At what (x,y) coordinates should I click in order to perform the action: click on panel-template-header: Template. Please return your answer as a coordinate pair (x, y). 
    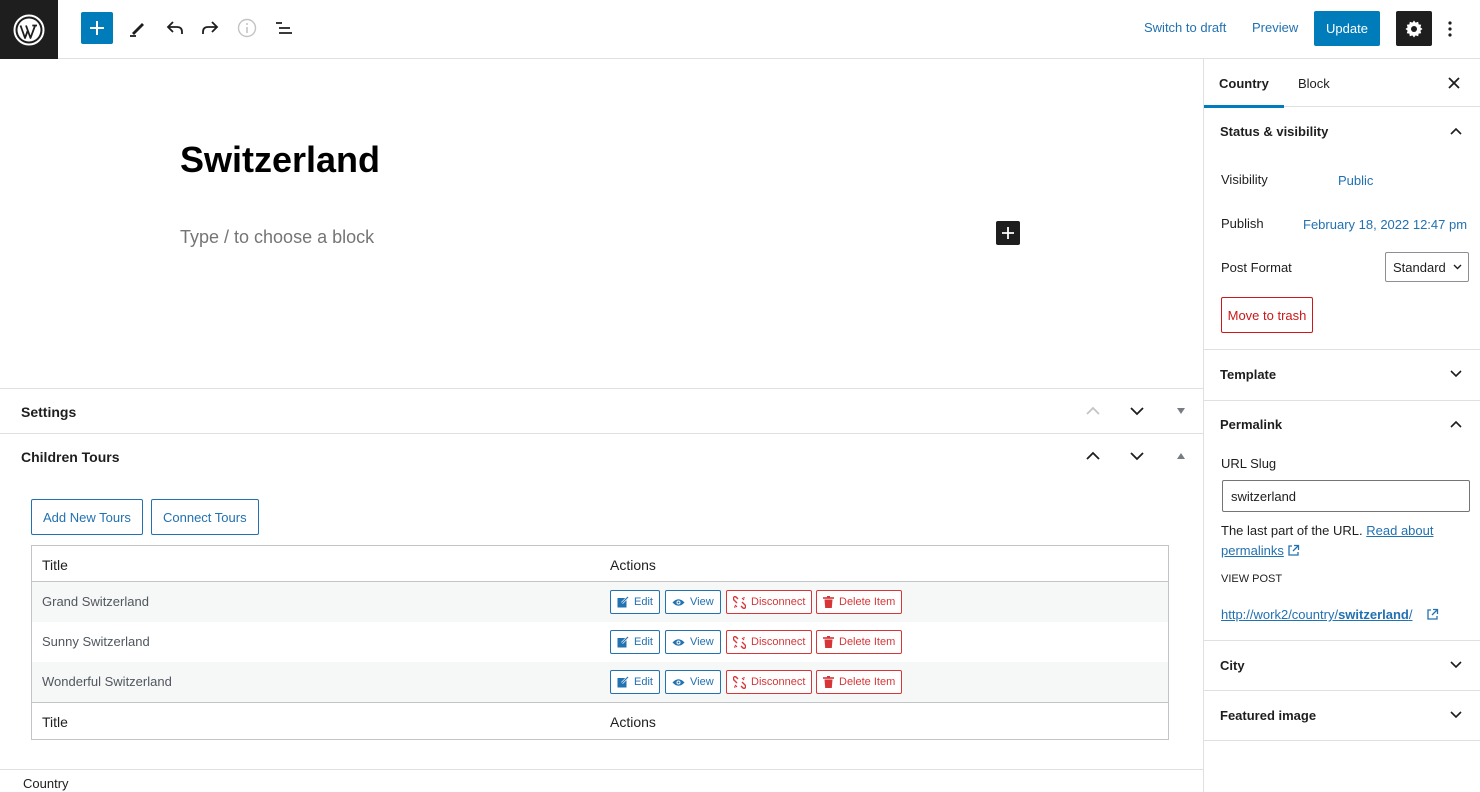
    Looking at the image, I should click on (1342, 375).